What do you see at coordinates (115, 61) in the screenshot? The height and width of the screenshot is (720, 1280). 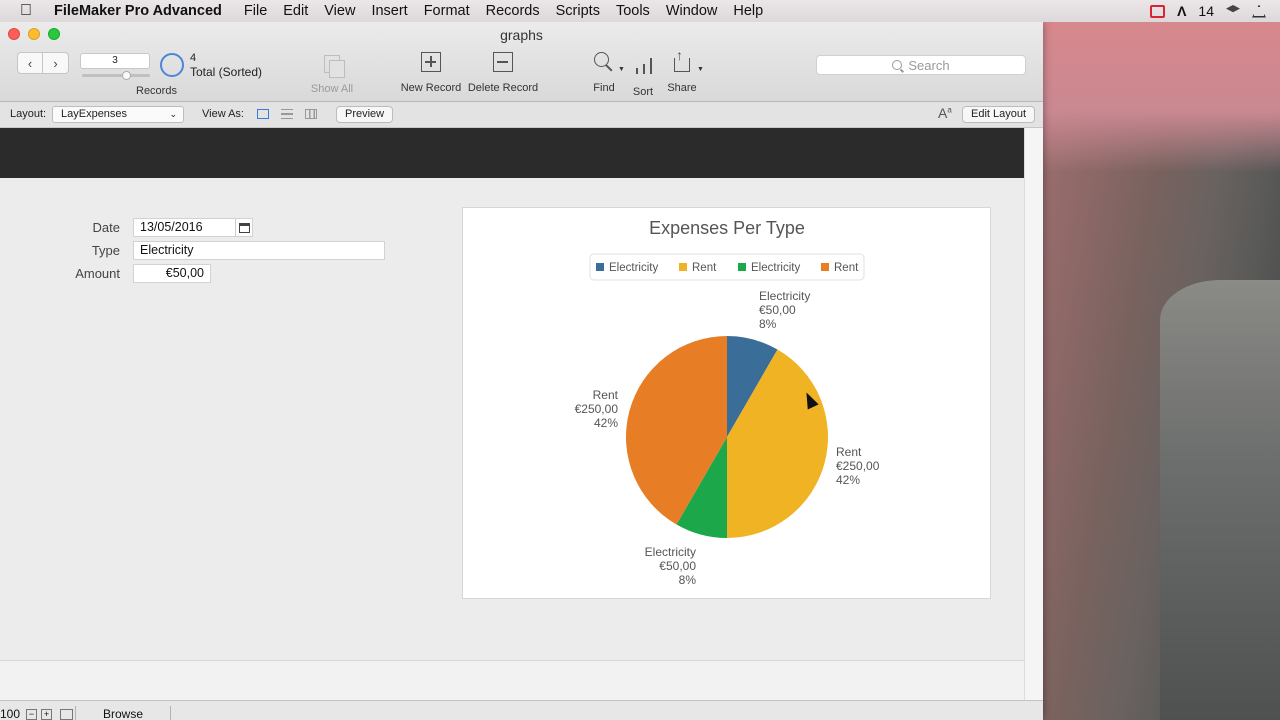 I see `current-record-field: 3` at bounding box center [115, 61].